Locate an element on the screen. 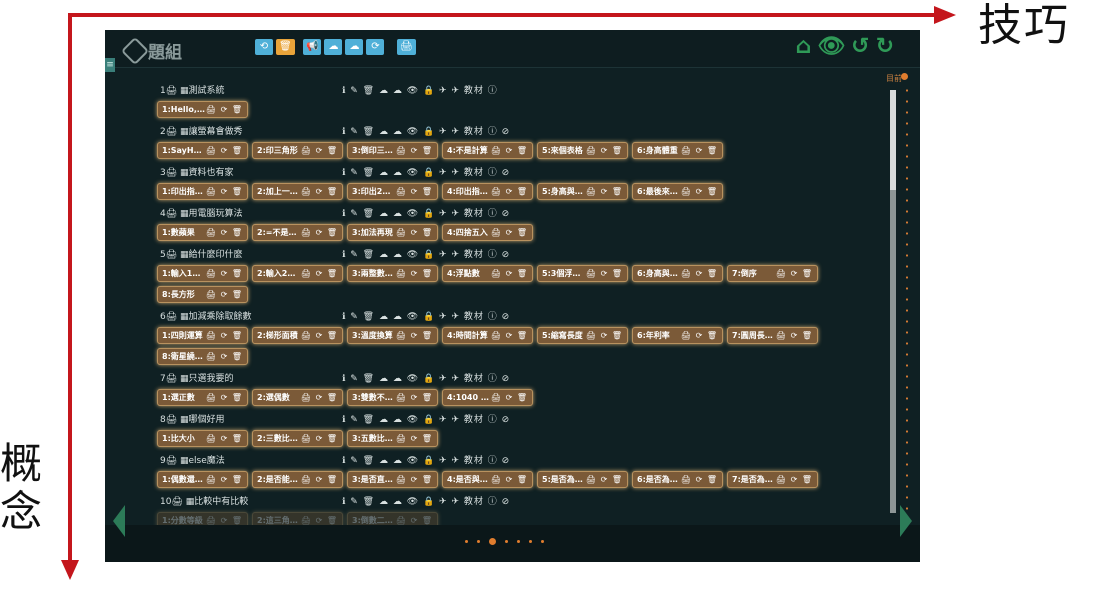 This screenshot has height=590, width=1115. group-title: 3🖨 ▦資料也有家 is located at coordinates (197, 171).